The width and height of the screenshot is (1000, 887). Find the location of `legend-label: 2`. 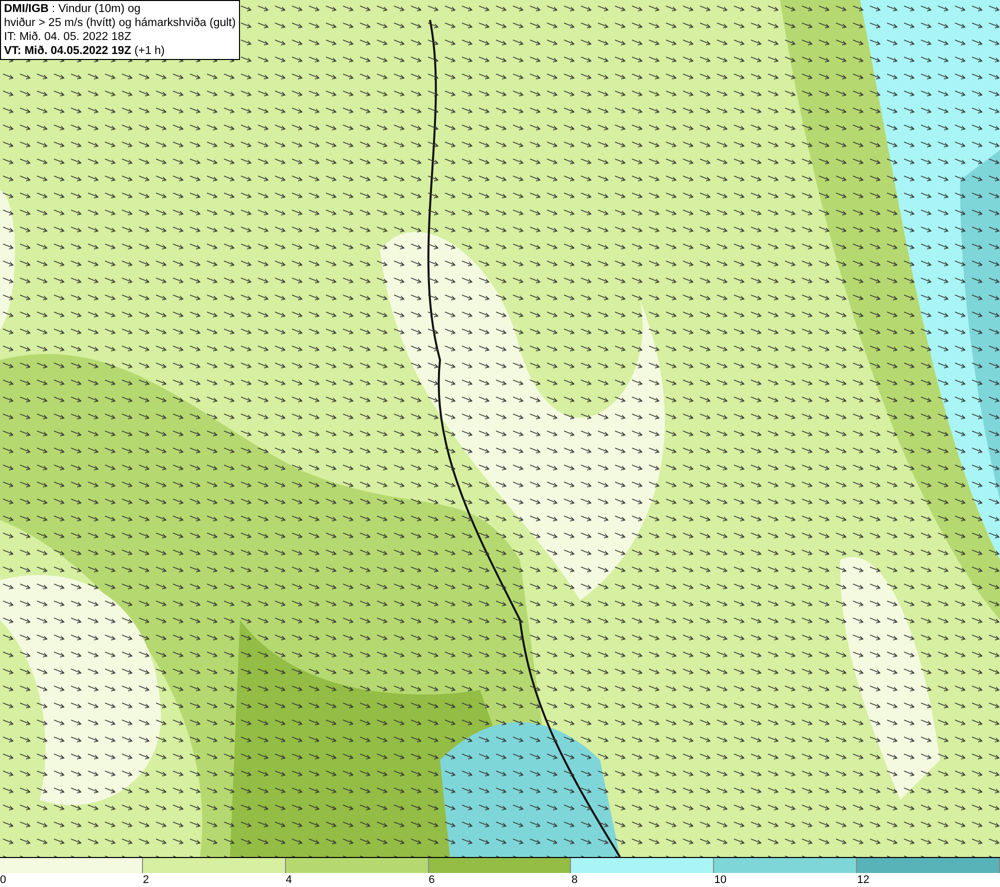

legend-label: 2 is located at coordinates (145, 880).